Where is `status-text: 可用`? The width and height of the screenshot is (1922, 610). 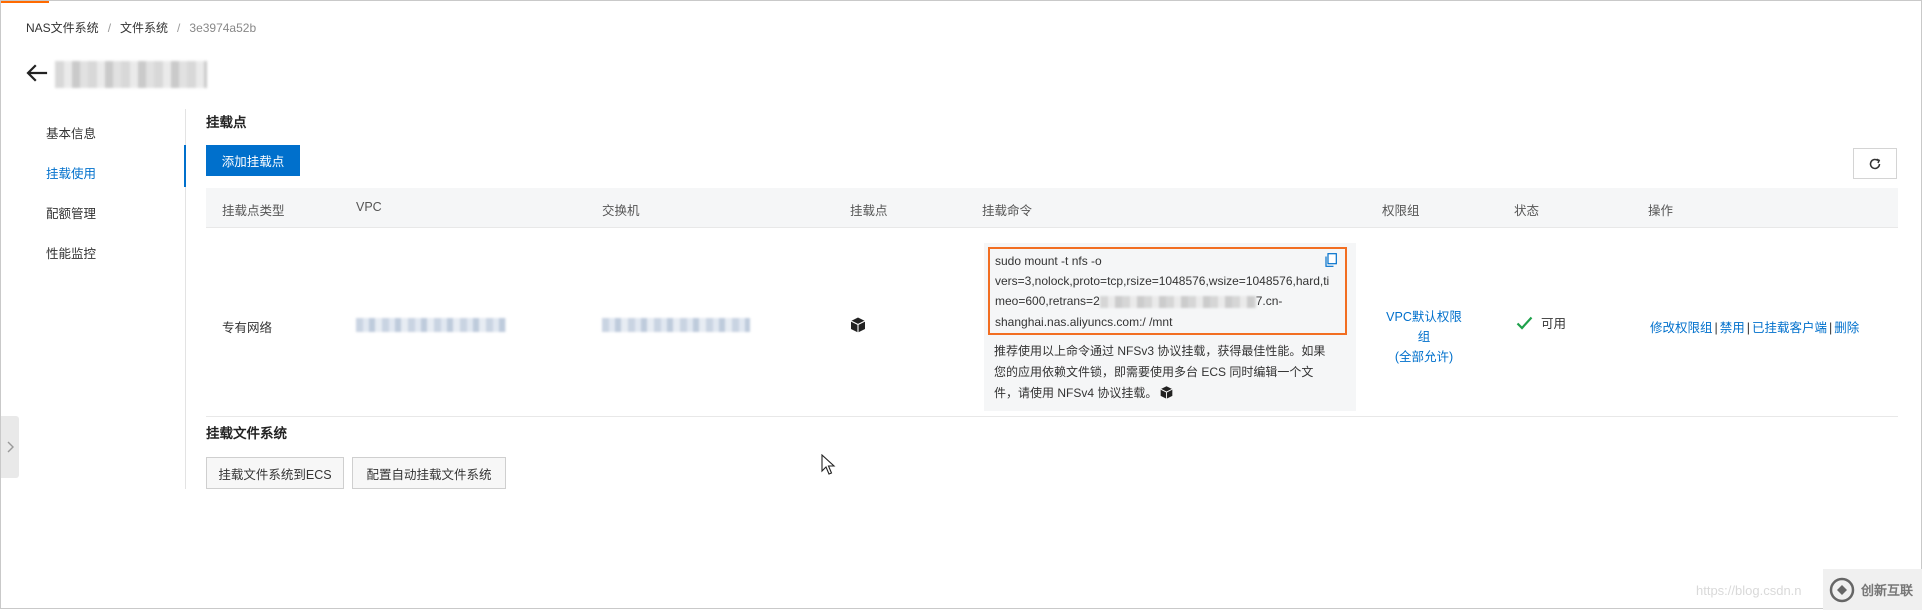 status-text: 可用 is located at coordinates (1554, 324).